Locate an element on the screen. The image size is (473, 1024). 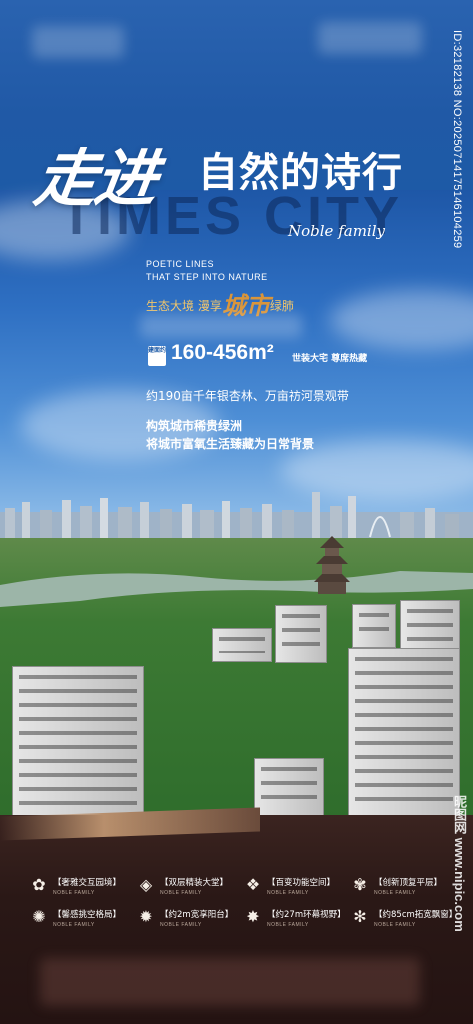
eco-suffix: 绿肺 is located at coordinates (281, 306).